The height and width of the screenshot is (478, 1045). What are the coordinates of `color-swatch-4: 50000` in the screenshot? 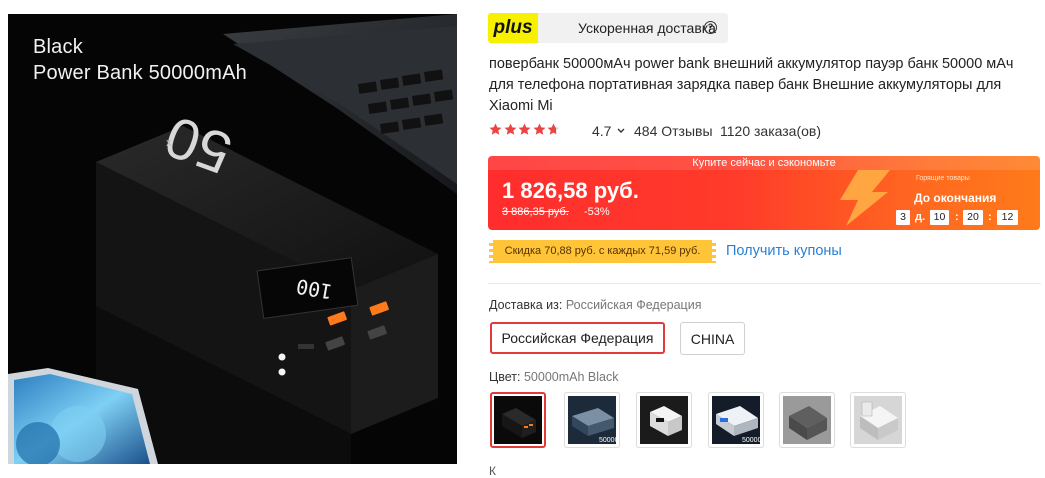 It's located at (736, 420).